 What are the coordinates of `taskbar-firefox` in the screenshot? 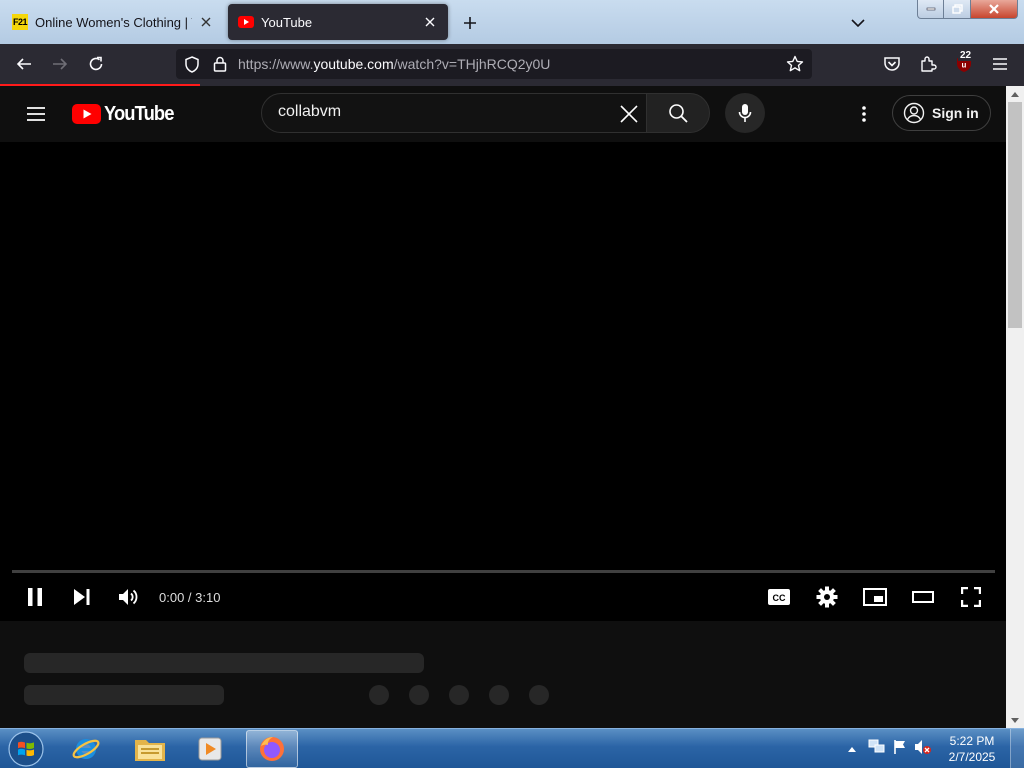 It's located at (272, 749).